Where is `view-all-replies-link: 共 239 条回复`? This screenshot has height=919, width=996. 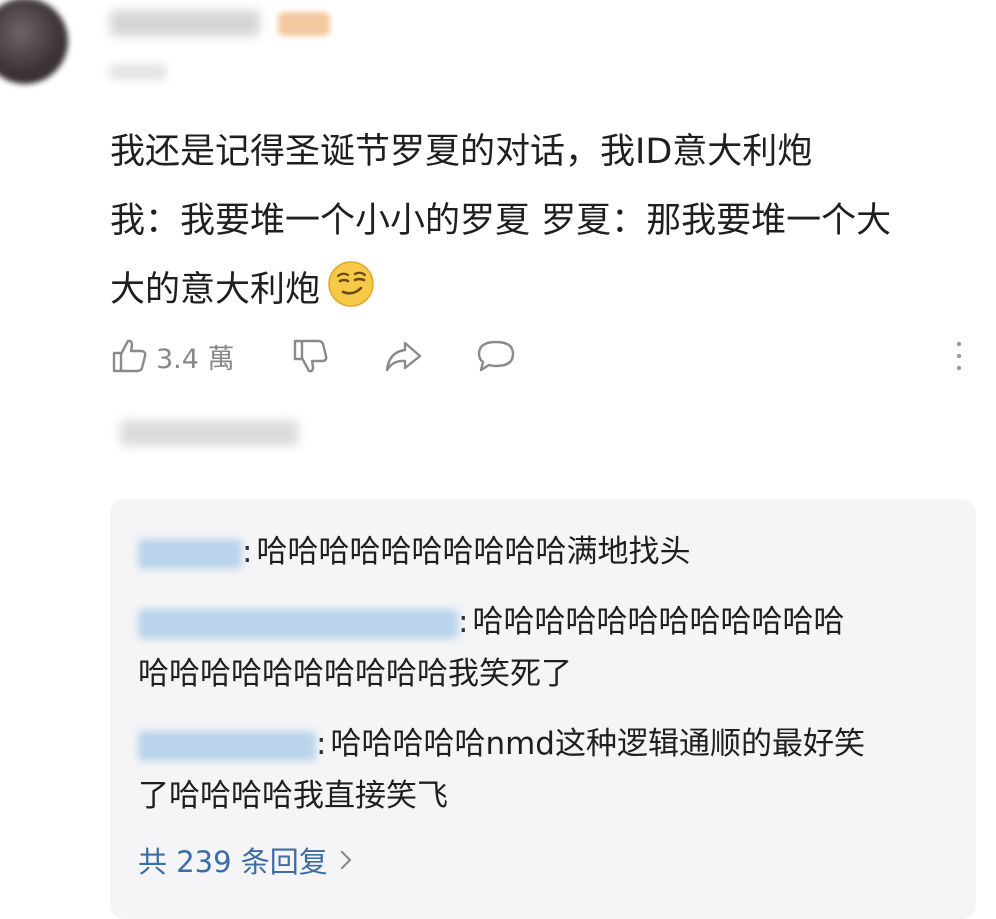
view-all-replies-link: 共 239 条回复 is located at coordinates (245, 860).